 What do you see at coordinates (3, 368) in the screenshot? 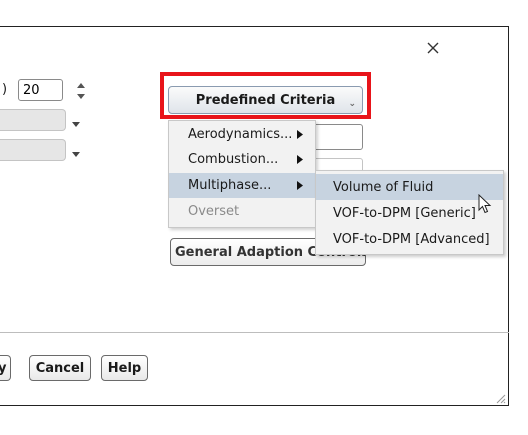
I see `apply-button-label: y` at bounding box center [3, 368].